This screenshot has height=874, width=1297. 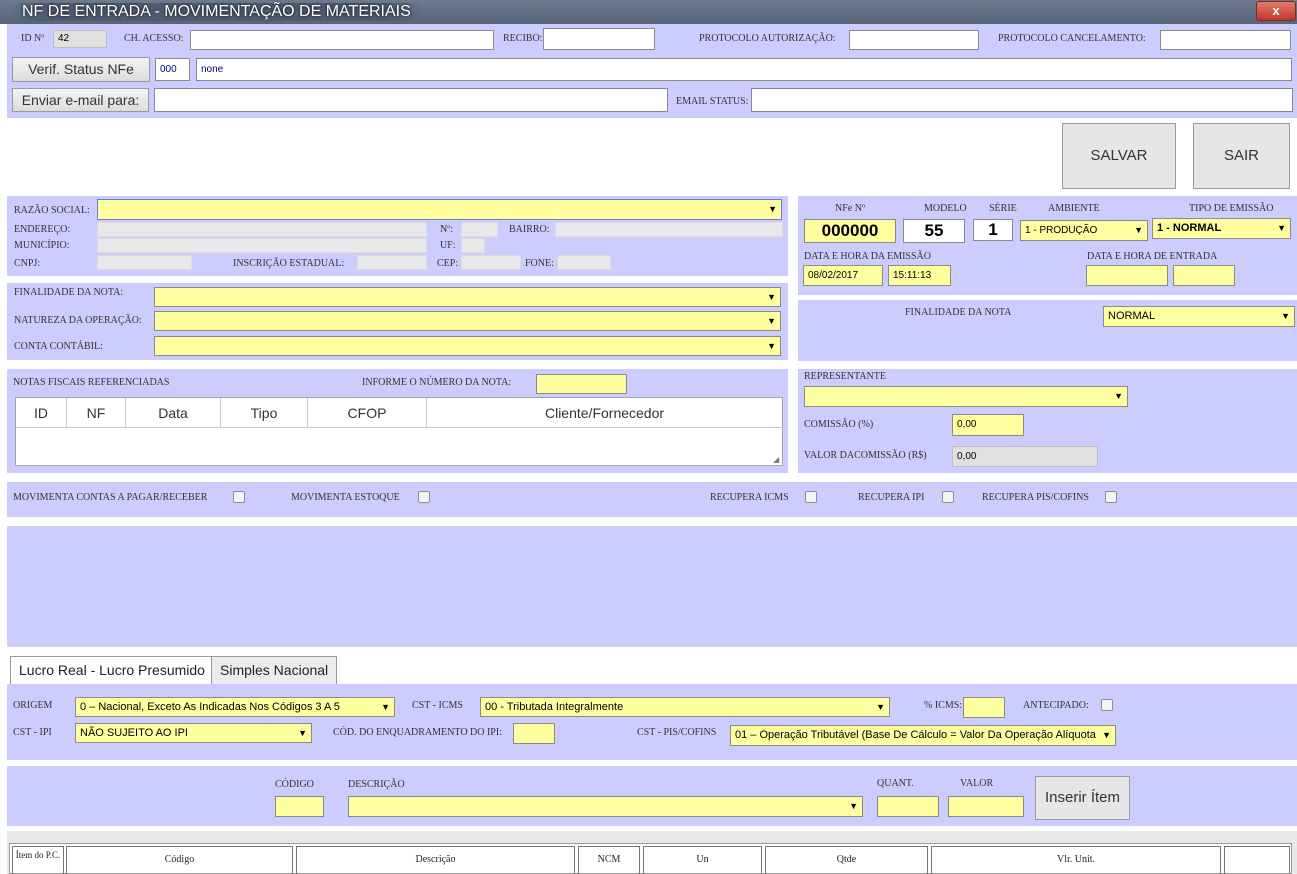 What do you see at coordinates (984, 707) in the screenshot?
I see `pct-icms-field` at bounding box center [984, 707].